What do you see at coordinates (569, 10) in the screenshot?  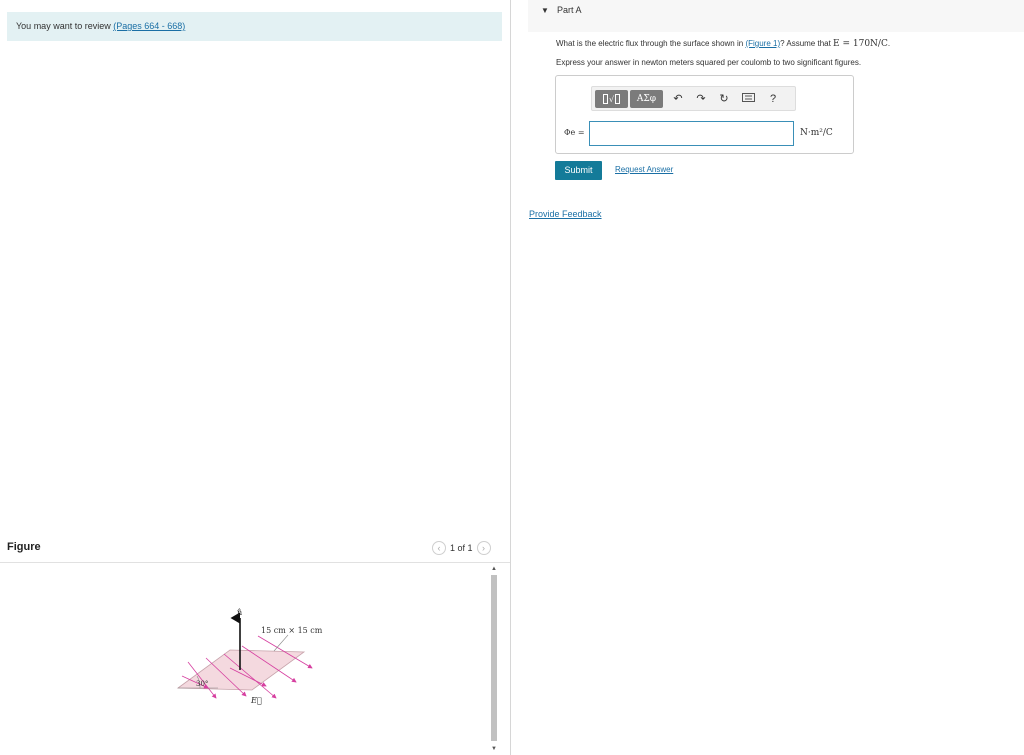 I see `part-label: Part A` at bounding box center [569, 10].